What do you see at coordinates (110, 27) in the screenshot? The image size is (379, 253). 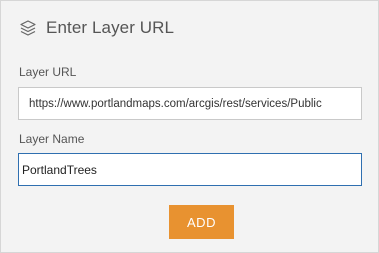 I see `panel-title: Enter Layer URL` at bounding box center [110, 27].